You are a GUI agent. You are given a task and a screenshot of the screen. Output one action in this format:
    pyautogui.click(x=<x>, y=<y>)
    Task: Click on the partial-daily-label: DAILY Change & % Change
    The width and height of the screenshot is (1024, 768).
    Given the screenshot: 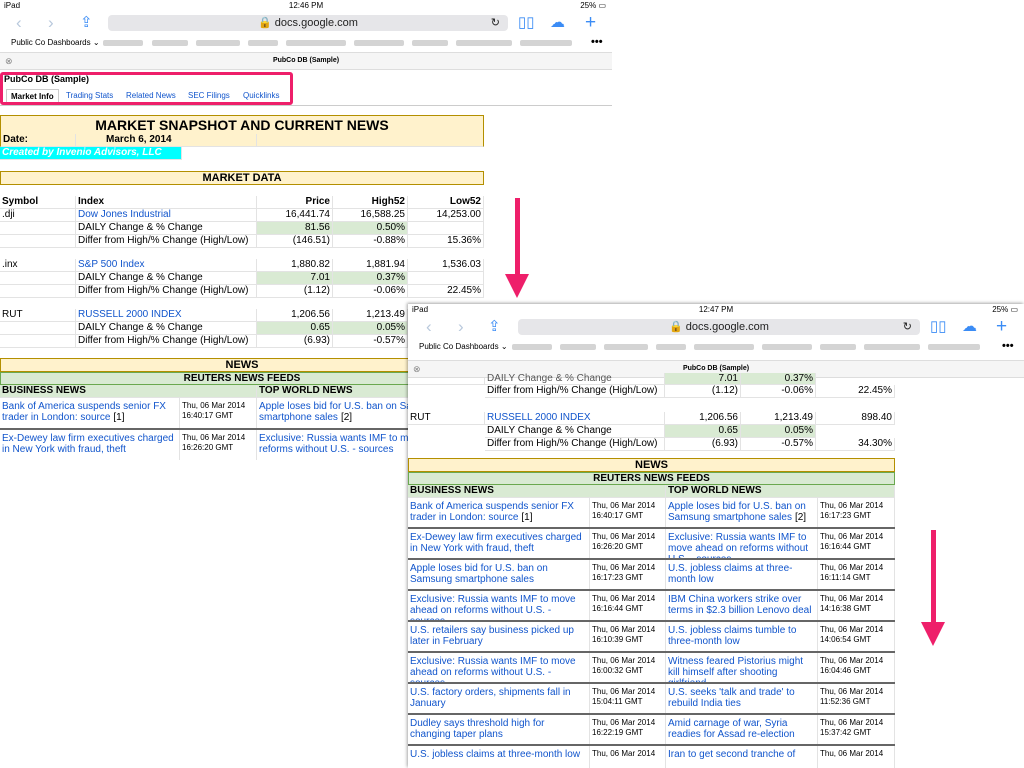 What is the action you would take?
    pyautogui.click(x=575, y=379)
    